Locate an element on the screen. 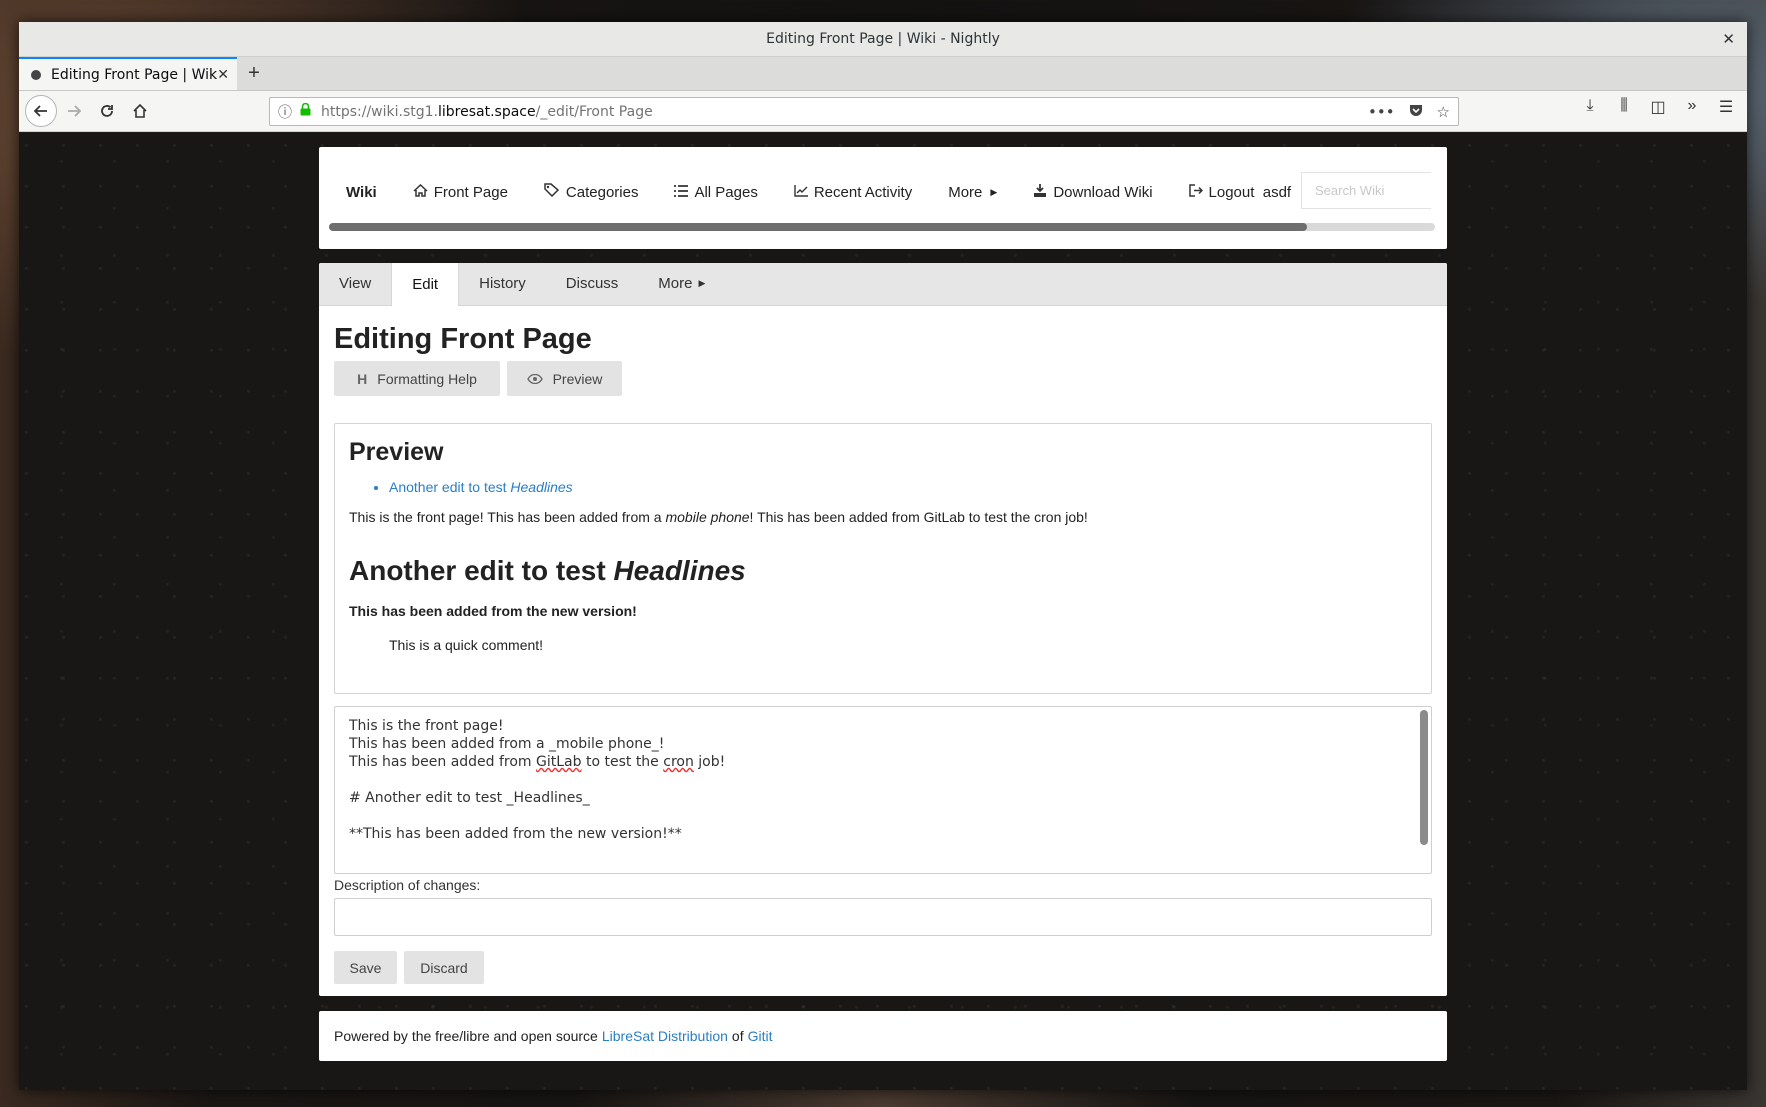 The width and height of the screenshot is (1766, 1107). download-icon is located at coordinates (1040, 192).